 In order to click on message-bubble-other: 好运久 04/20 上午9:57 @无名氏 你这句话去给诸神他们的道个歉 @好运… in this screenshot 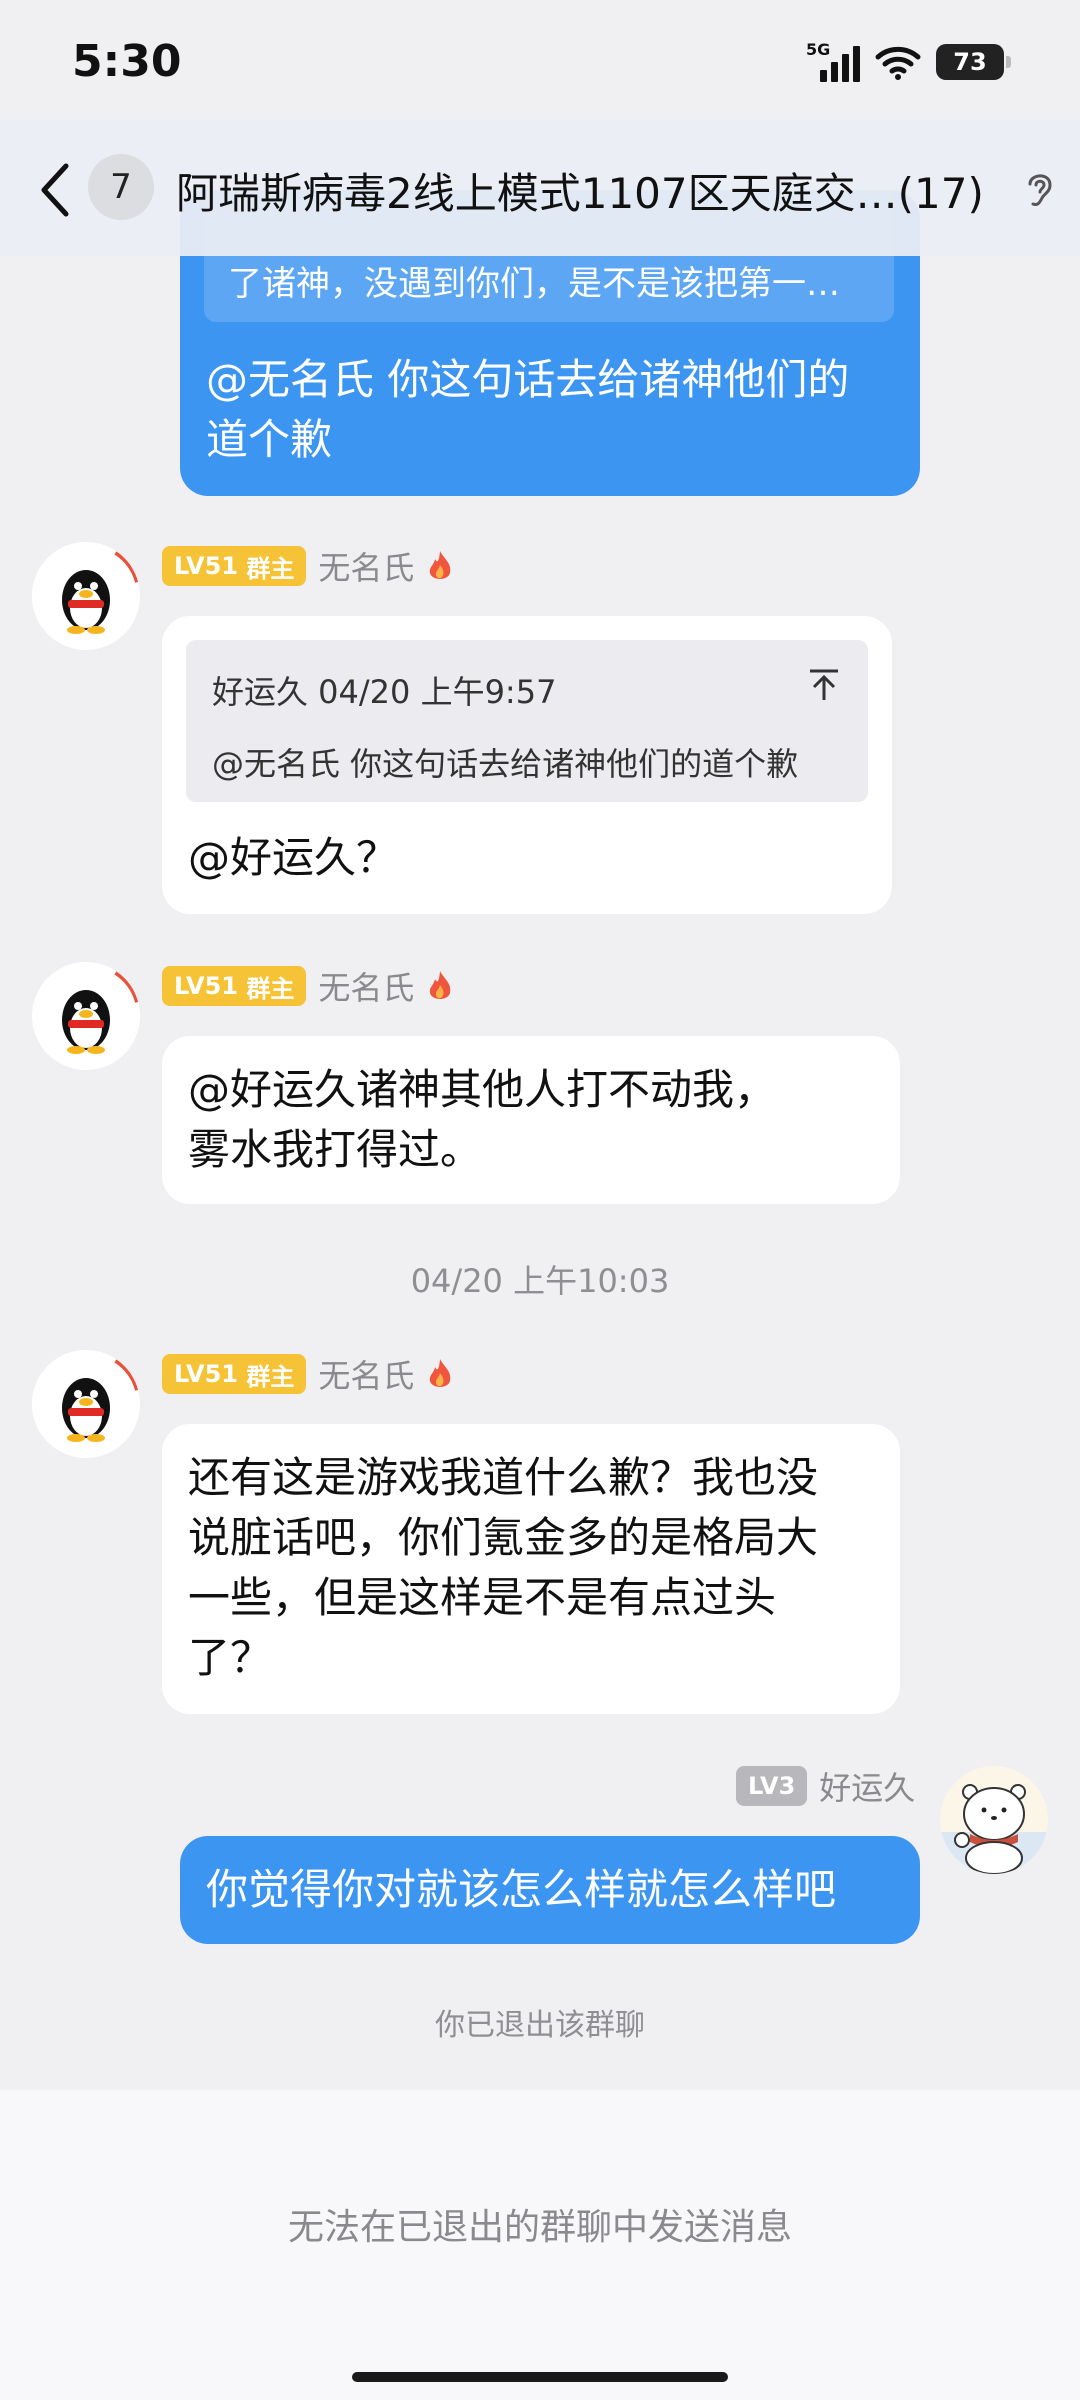, I will do `click(527, 765)`.